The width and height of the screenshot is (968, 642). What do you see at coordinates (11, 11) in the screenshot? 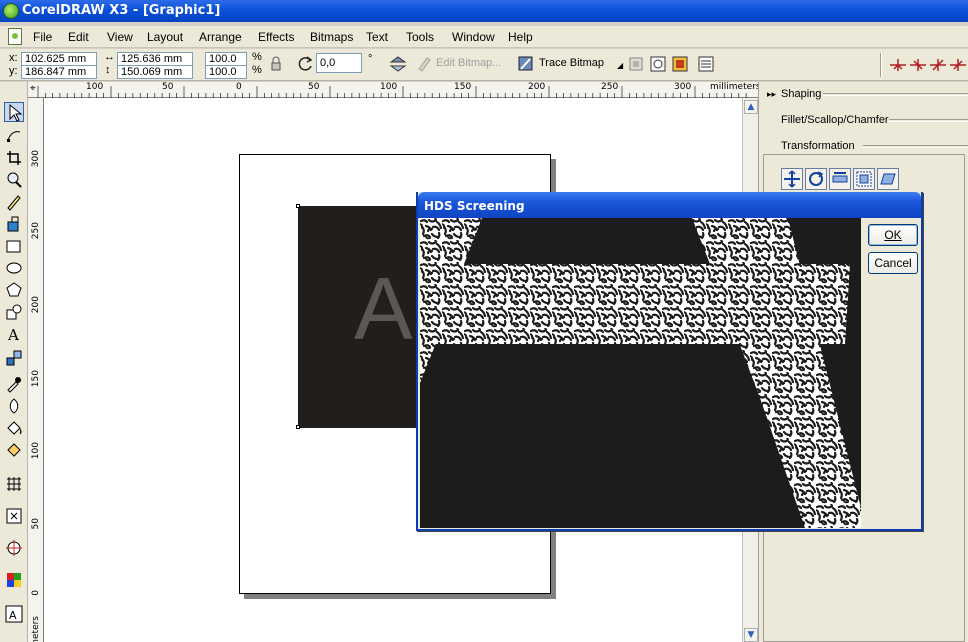
I see `coreldraw-app-icon` at bounding box center [11, 11].